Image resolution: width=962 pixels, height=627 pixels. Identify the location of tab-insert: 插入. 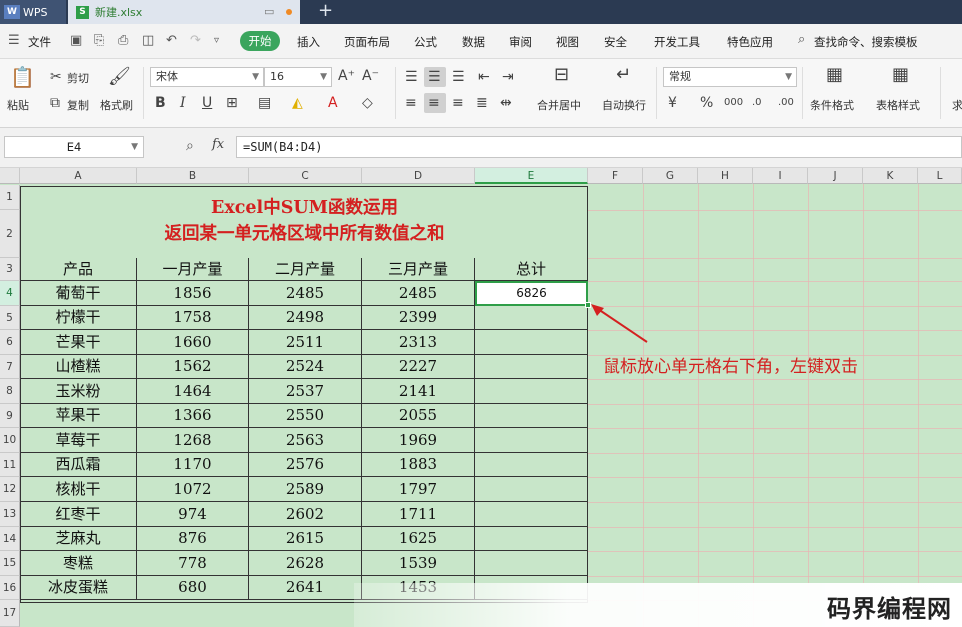
(308, 42).